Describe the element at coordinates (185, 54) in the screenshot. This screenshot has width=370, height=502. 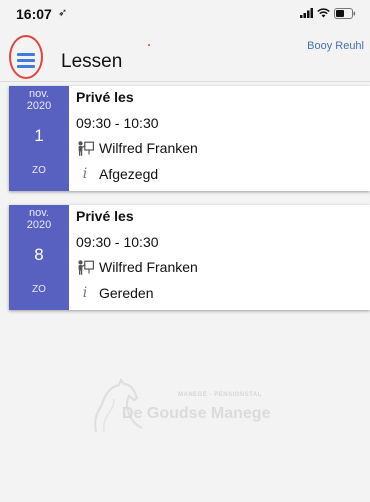
I see `app-header: Lessen Booy Reuhl` at that location.